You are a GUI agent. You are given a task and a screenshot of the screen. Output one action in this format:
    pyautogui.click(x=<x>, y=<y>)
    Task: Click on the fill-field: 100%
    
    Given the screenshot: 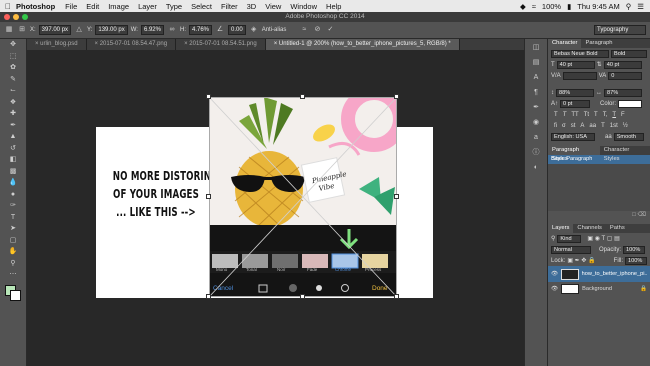 What is the action you would take?
    pyautogui.click(x=636, y=260)
    